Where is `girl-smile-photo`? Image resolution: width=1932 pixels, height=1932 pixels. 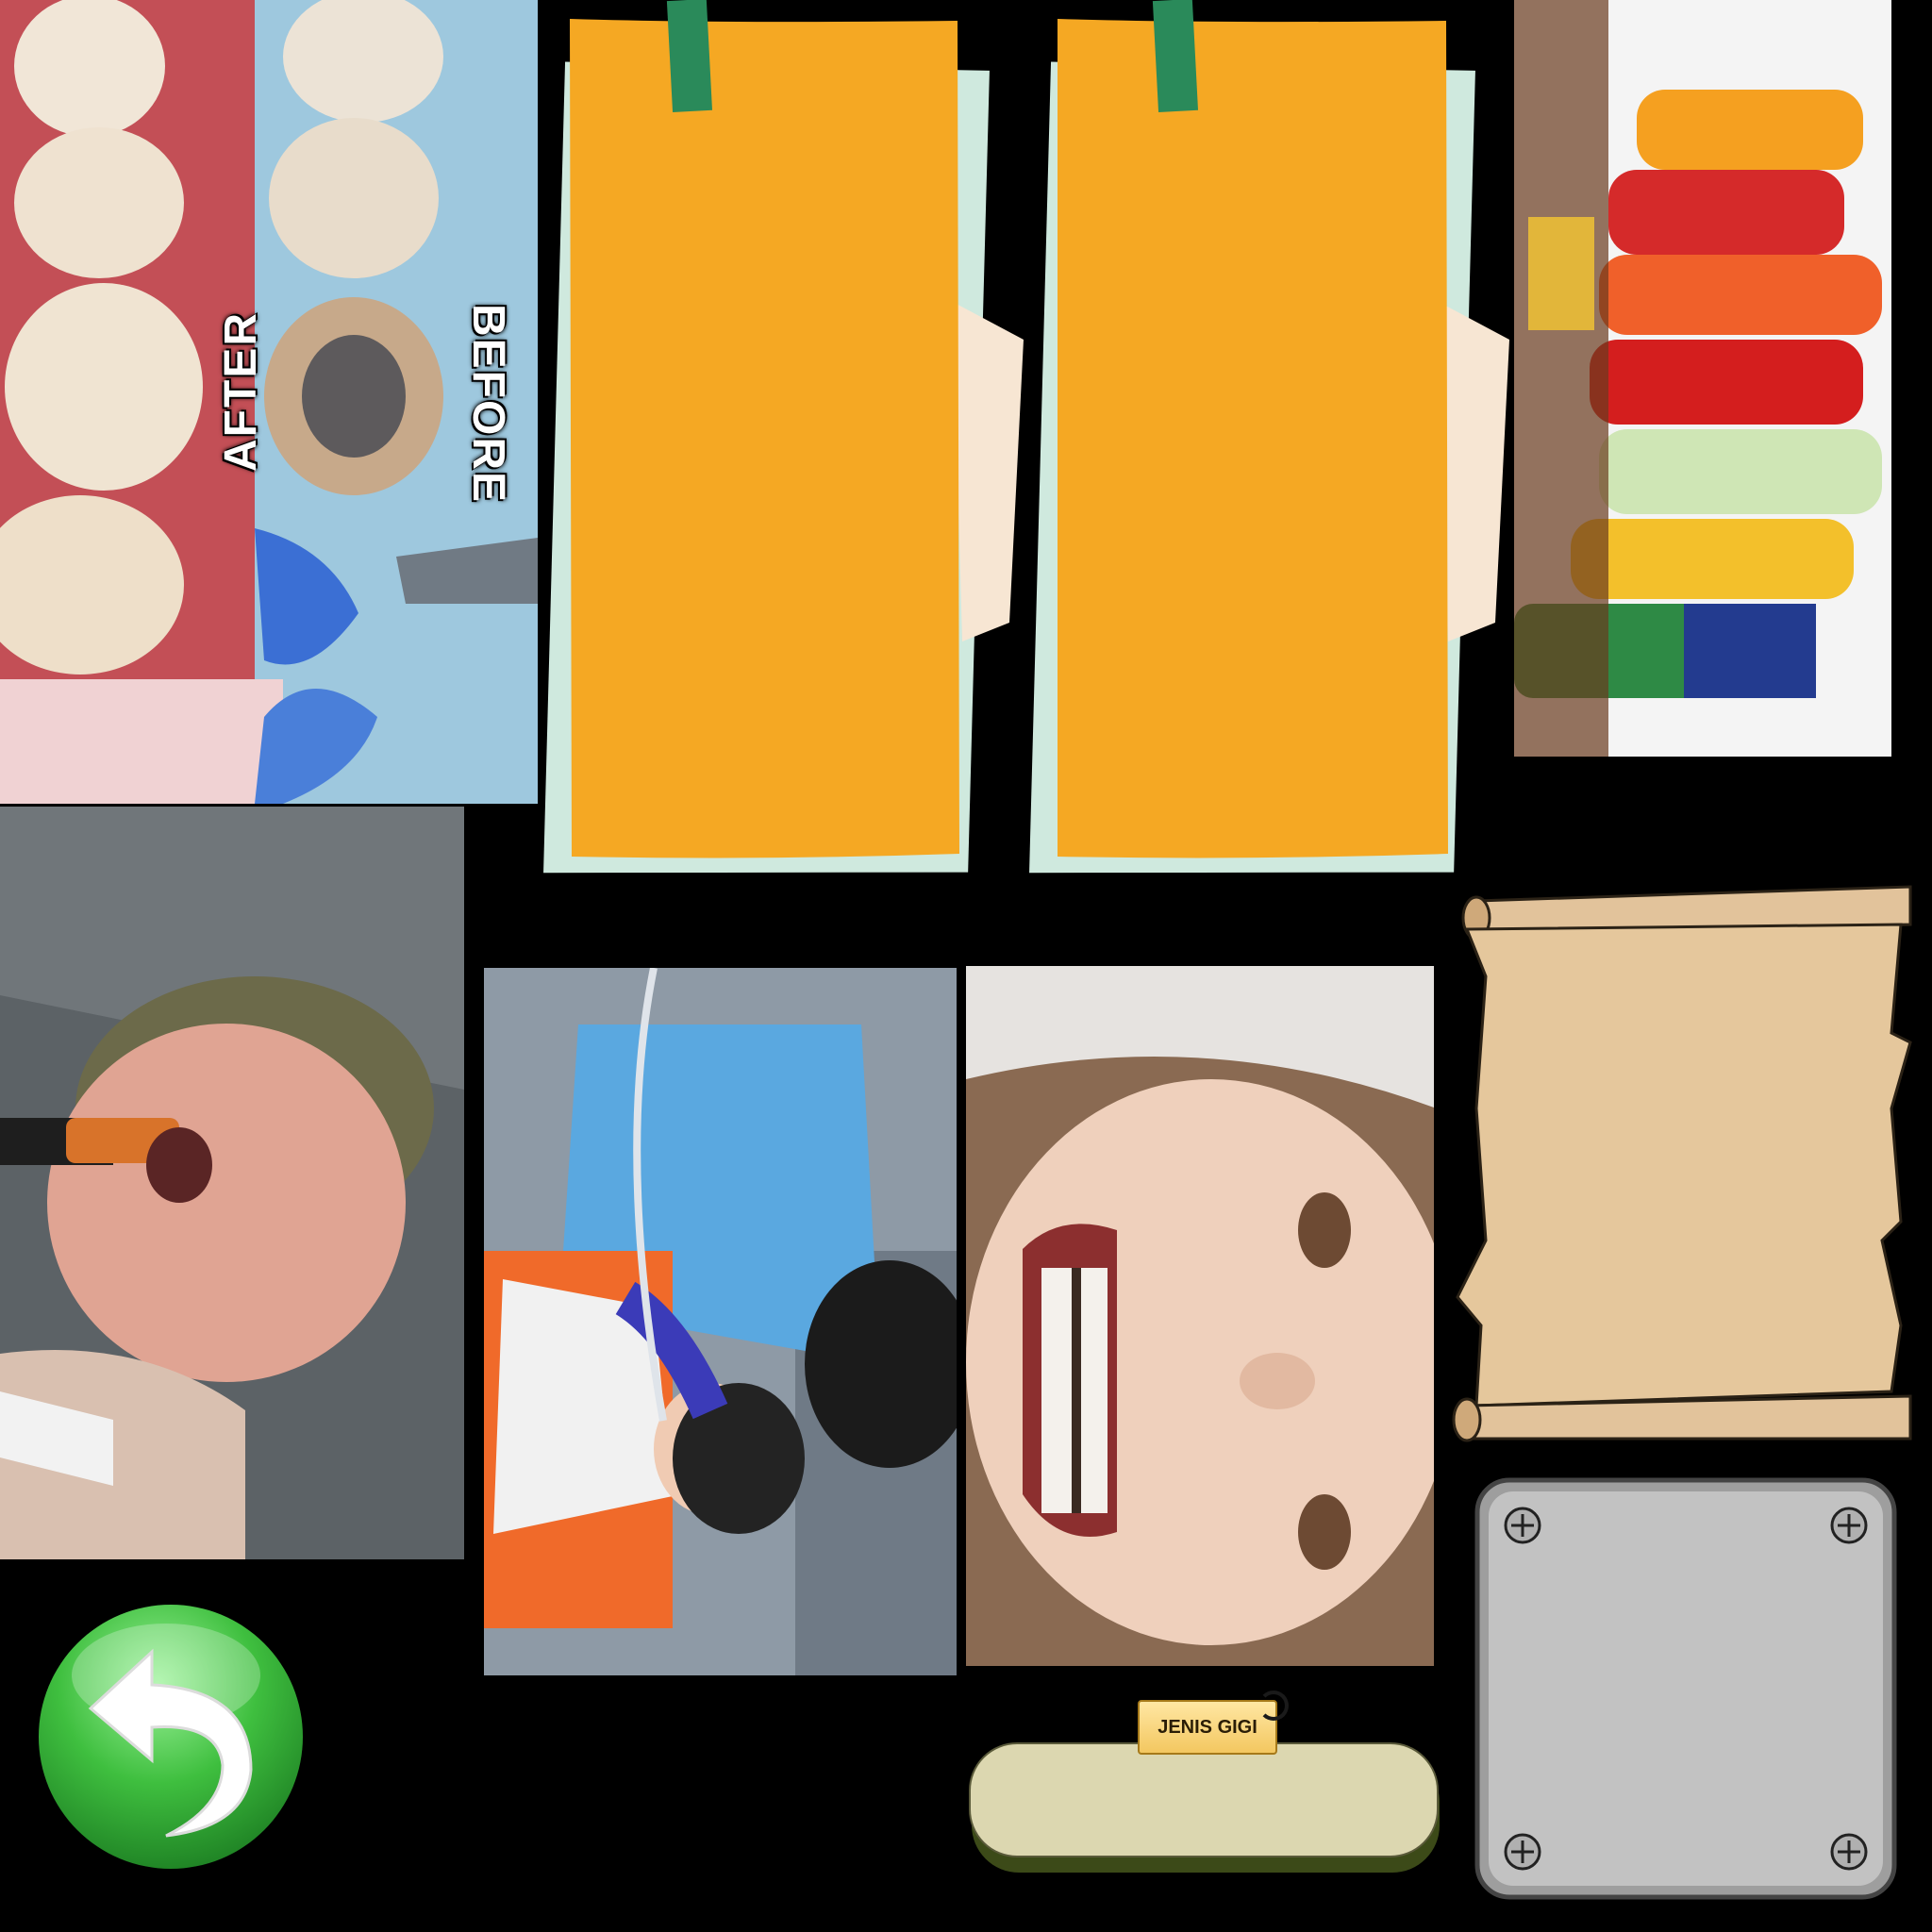
girl-smile-photo is located at coordinates (1200, 1316).